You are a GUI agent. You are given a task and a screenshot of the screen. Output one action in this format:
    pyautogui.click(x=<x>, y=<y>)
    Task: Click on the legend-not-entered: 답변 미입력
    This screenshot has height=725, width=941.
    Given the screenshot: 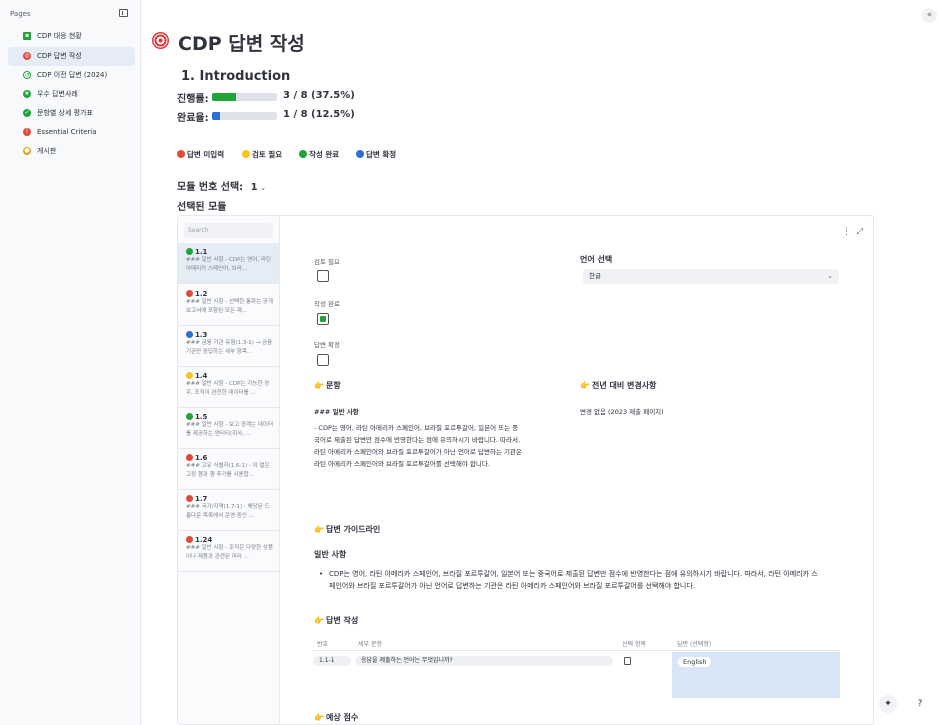 What is the action you would take?
    pyautogui.click(x=200, y=154)
    